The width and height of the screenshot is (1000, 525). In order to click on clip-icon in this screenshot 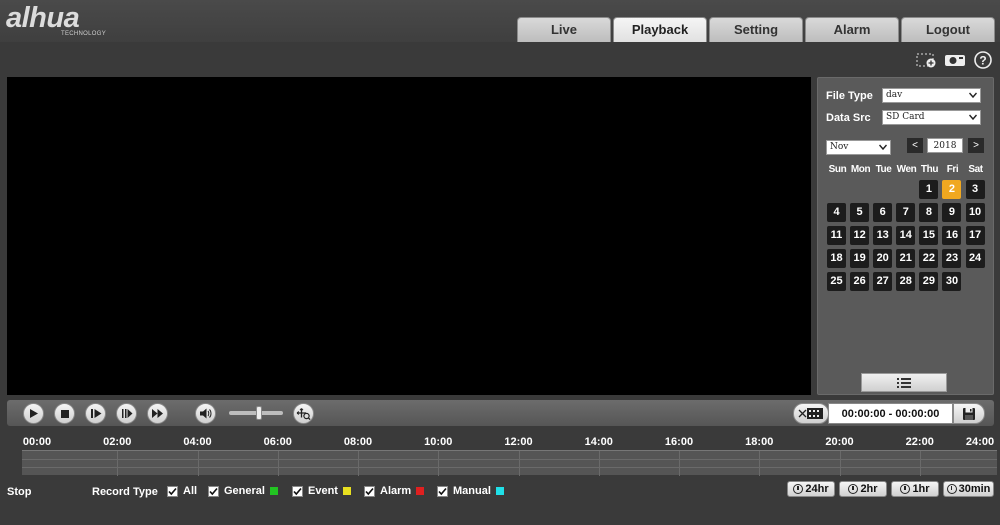, I will do `click(810, 413)`.